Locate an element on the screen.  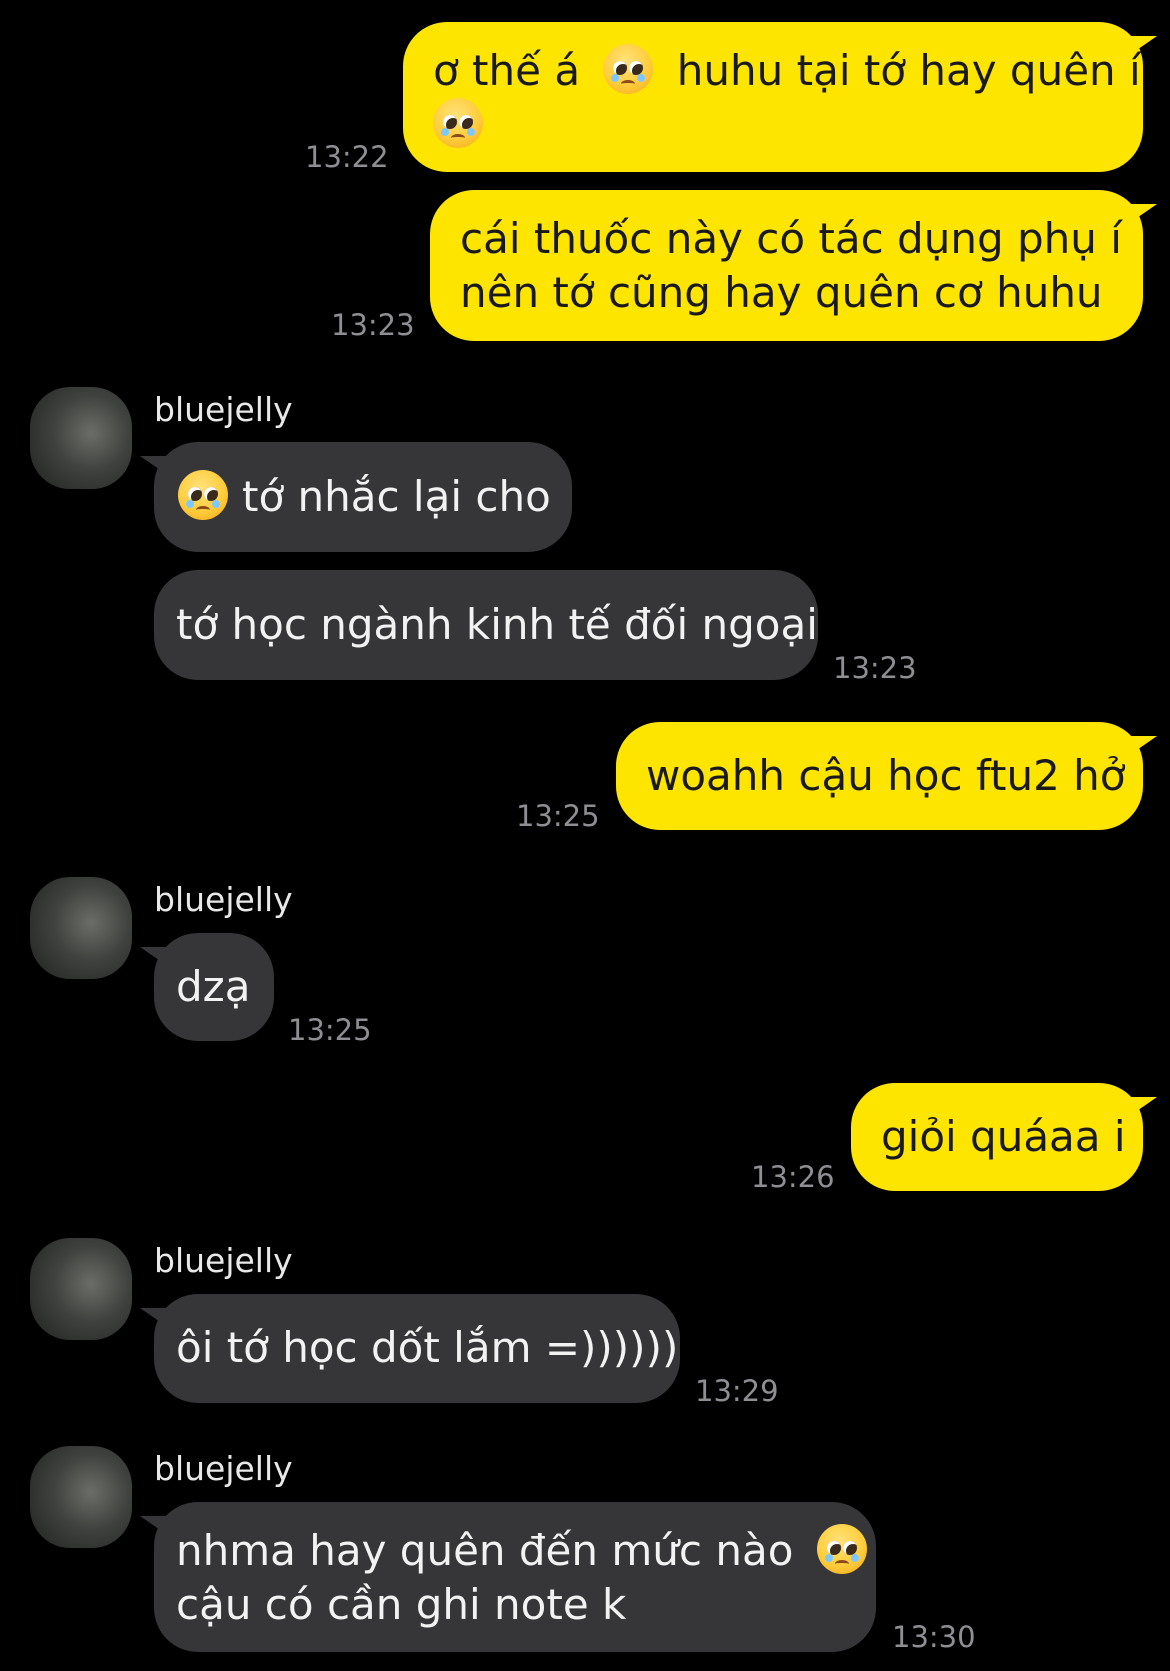
message-timestamp: 13:26 is located at coordinates (793, 1177).